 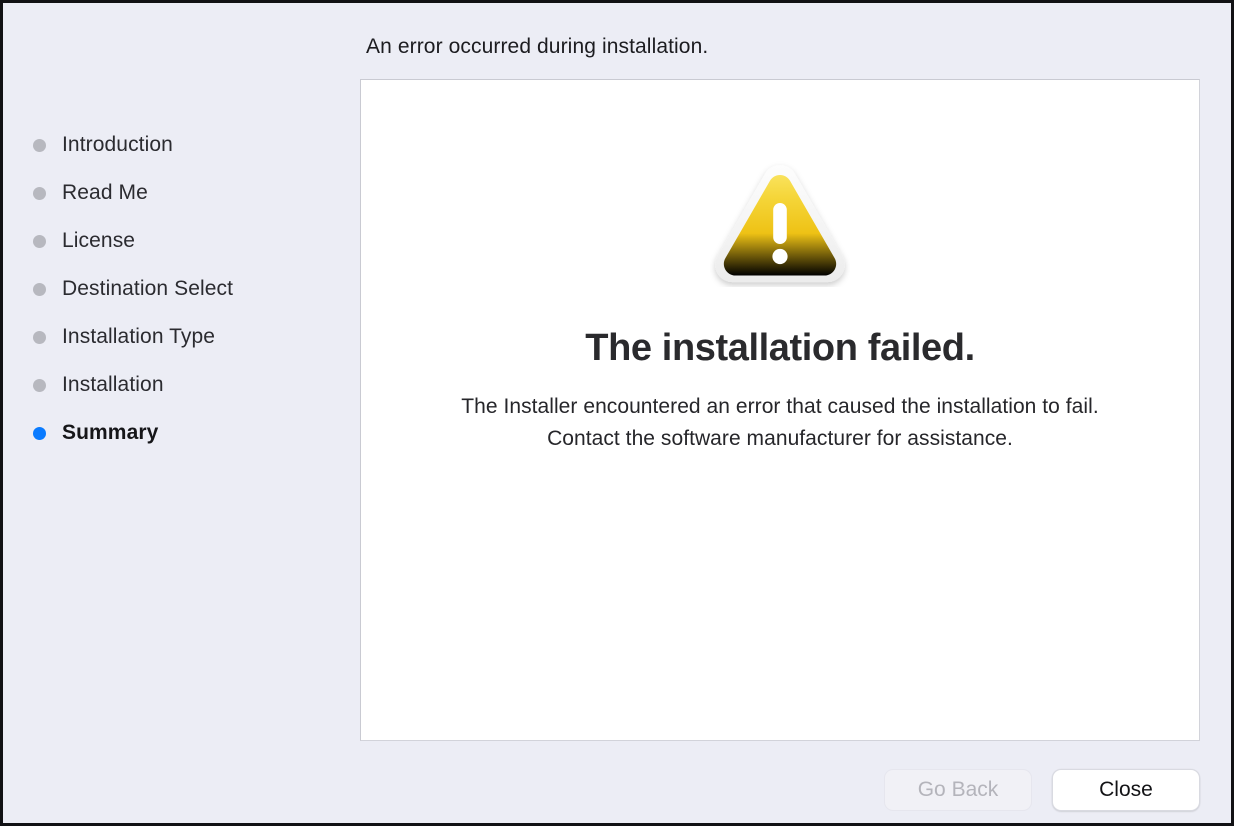 What do you see at coordinates (780, 348) in the screenshot?
I see `error-heading: The installation failed.` at bounding box center [780, 348].